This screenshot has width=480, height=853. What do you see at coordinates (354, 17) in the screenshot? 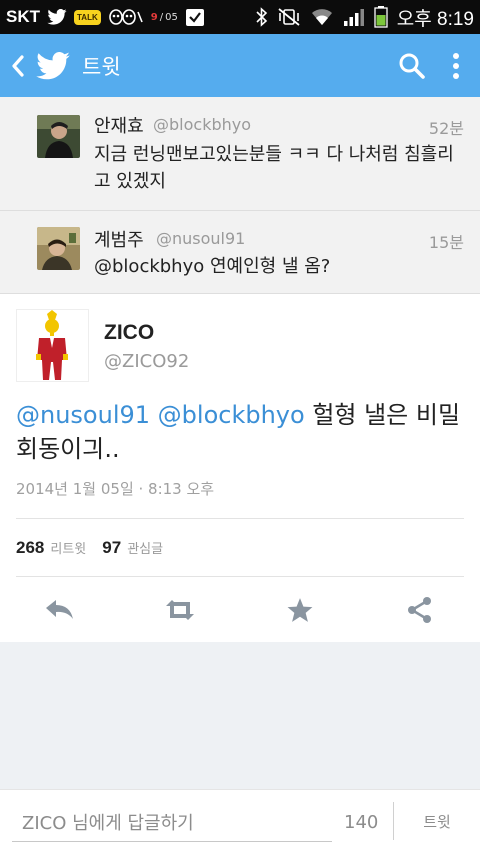
I see `signal-icon` at bounding box center [354, 17].